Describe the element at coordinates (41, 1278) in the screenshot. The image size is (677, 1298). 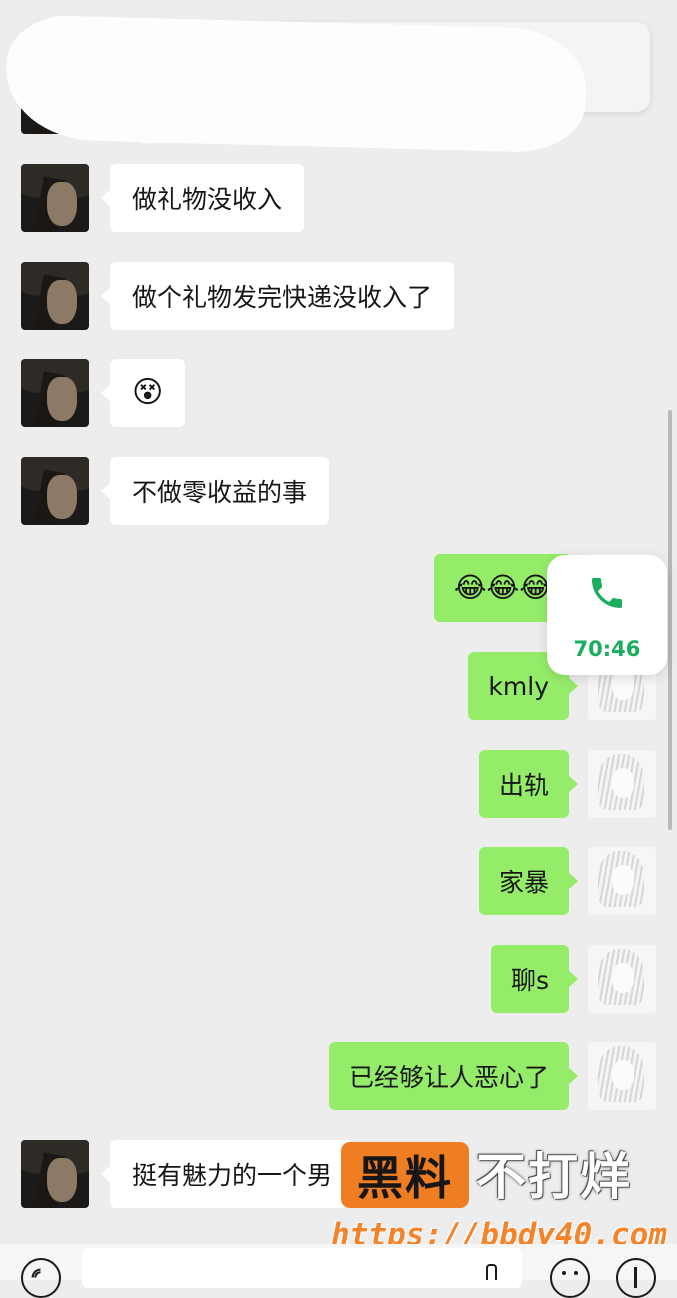
I see `voice-icon` at that location.